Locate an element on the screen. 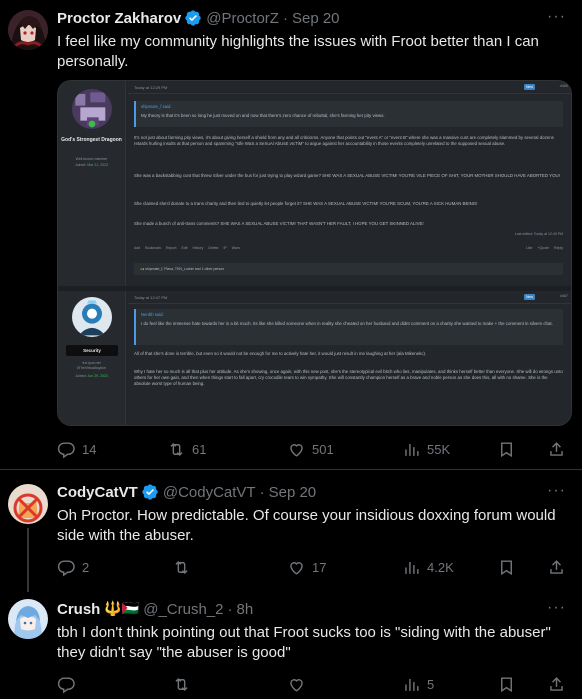 This screenshot has height=699, width=582. link-reply: Reply is located at coordinates (558, 248).